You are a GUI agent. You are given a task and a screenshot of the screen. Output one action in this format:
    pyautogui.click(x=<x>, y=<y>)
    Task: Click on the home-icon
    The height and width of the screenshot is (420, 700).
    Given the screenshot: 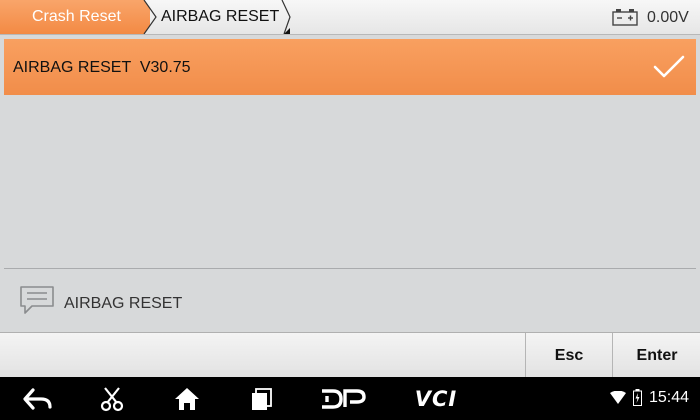 What is the action you would take?
    pyautogui.click(x=187, y=399)
    